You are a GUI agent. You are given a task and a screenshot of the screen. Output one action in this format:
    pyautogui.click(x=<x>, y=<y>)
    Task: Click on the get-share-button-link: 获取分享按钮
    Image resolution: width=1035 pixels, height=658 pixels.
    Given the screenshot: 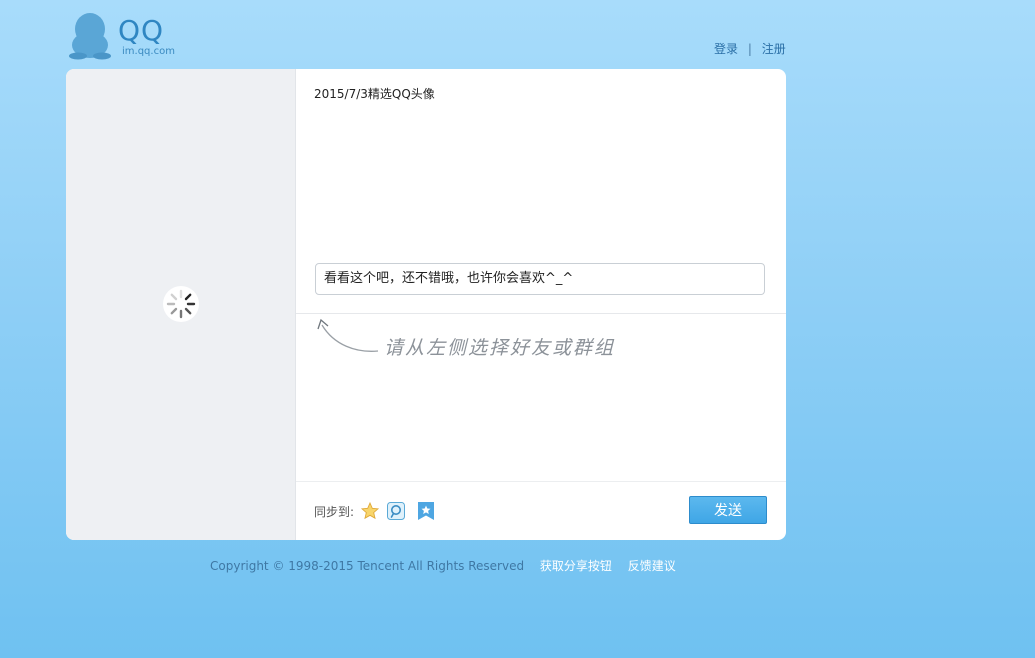 What is the action you would take?
    pyautogui.click(x=576, y=566)
    